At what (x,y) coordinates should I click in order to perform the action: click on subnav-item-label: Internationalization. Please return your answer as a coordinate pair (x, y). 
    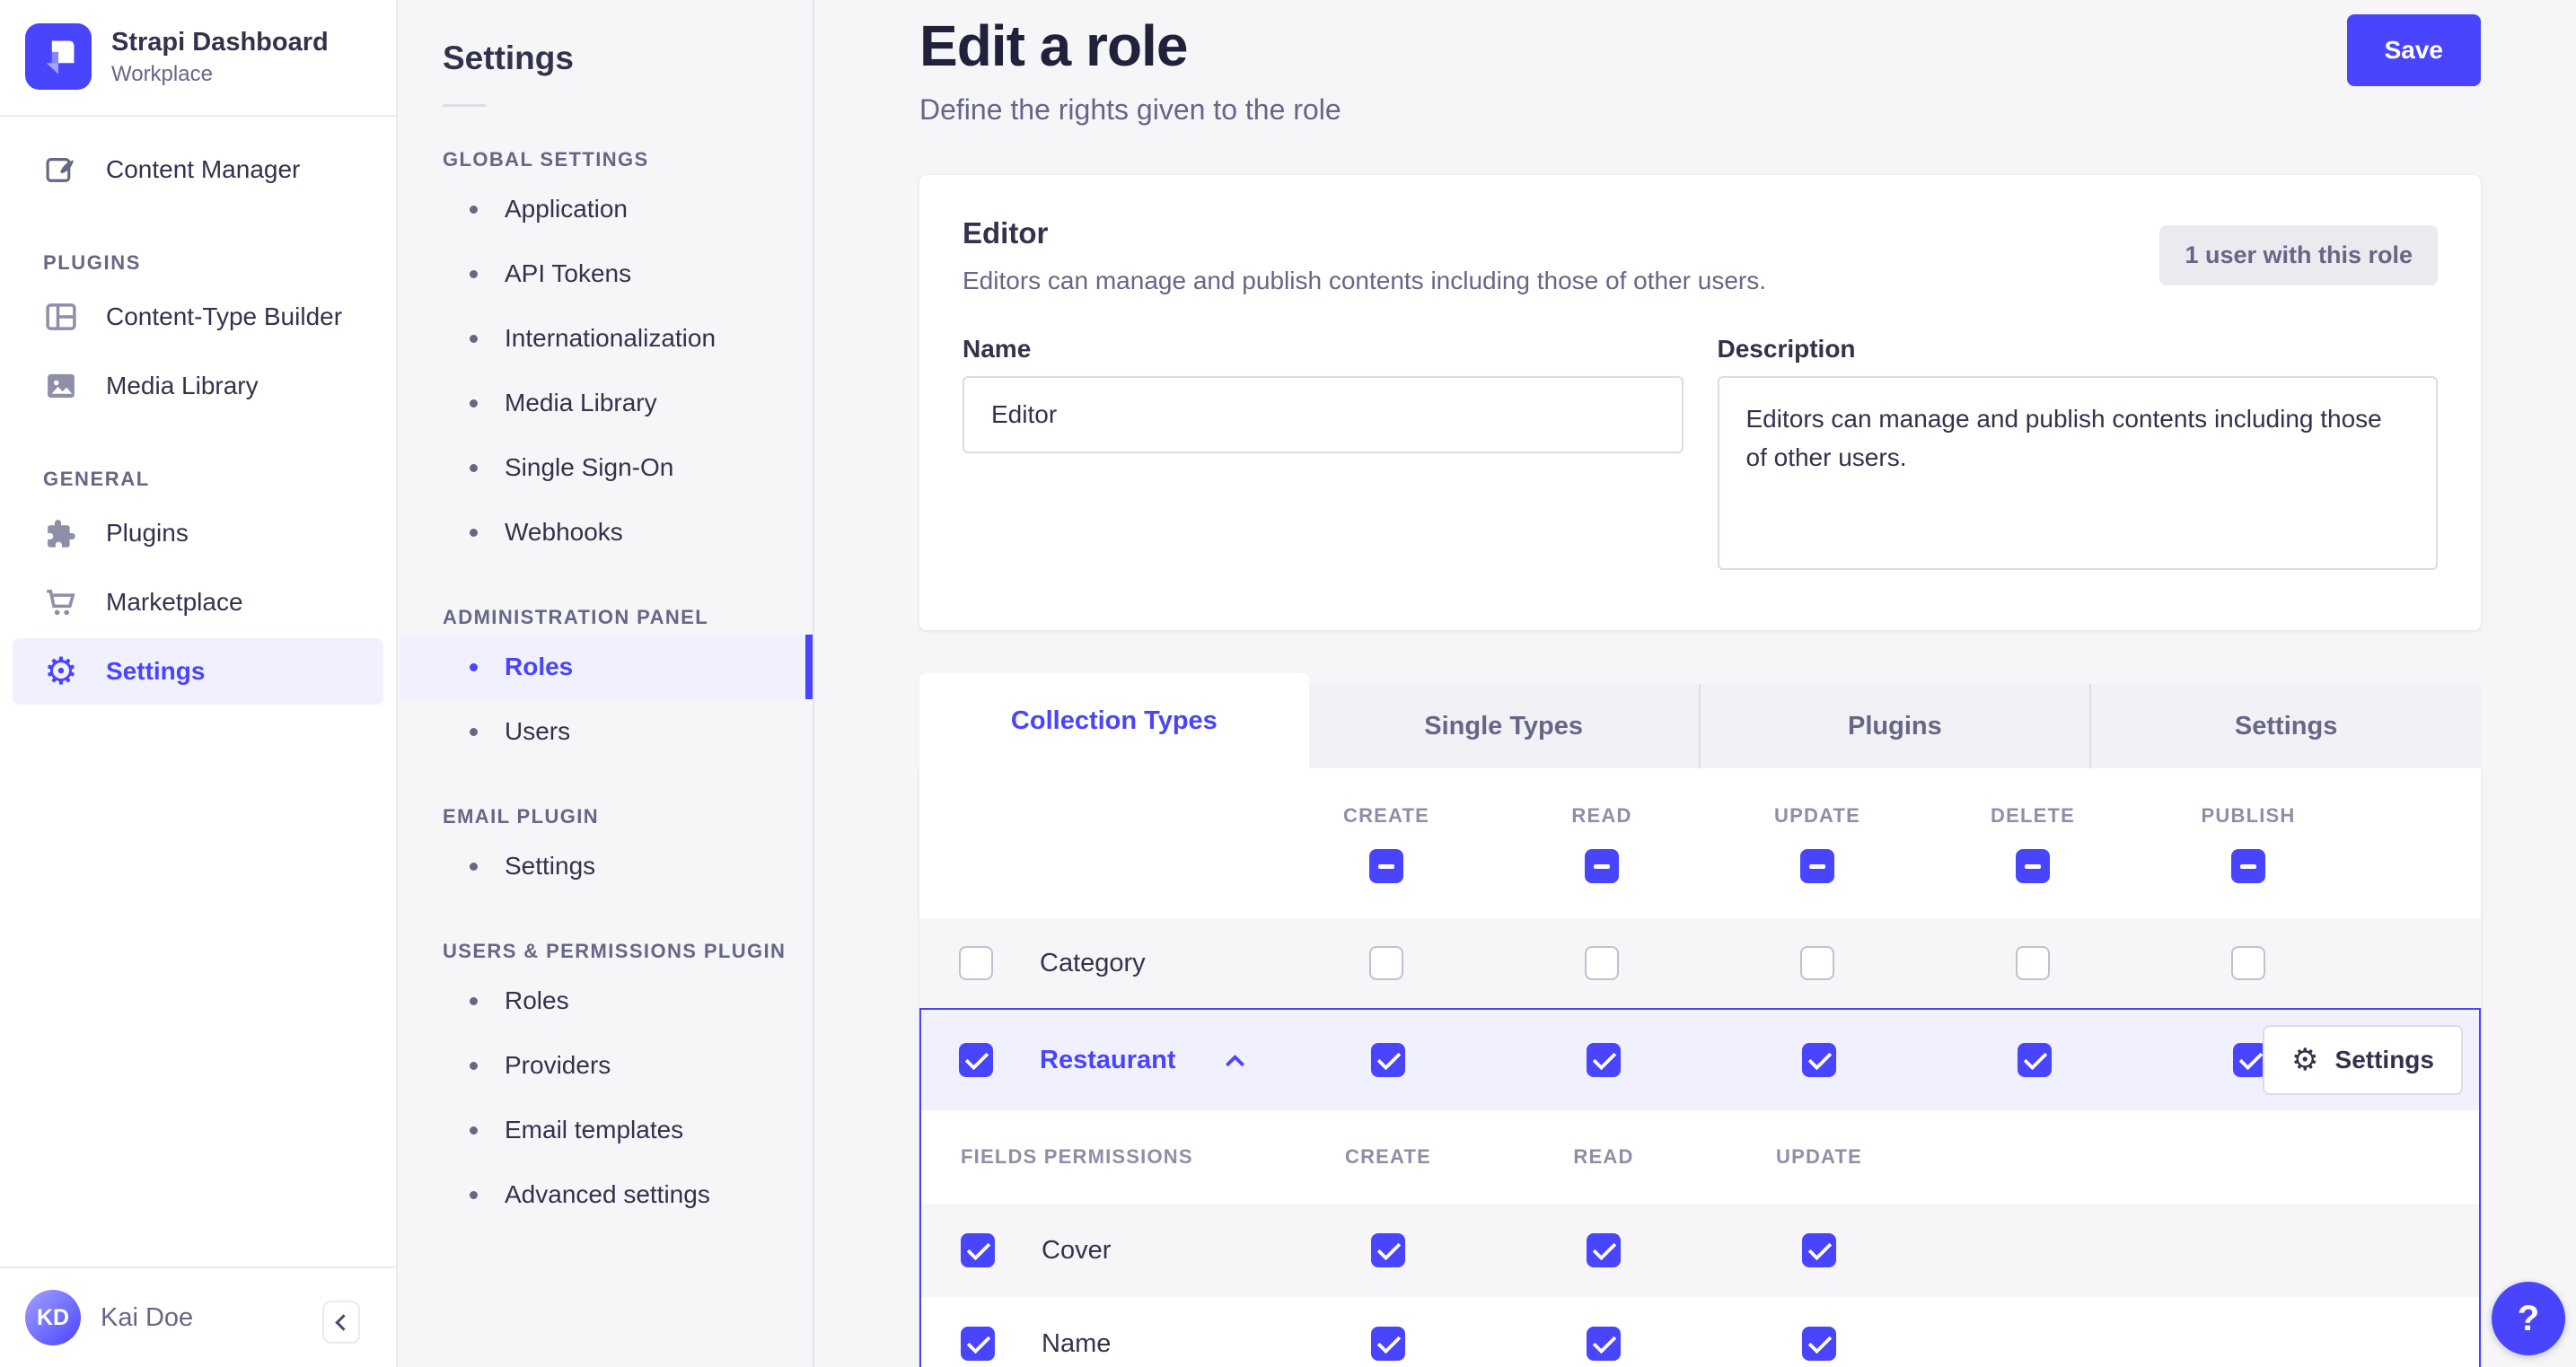
    Looking at the image, I should click on (611, 338).